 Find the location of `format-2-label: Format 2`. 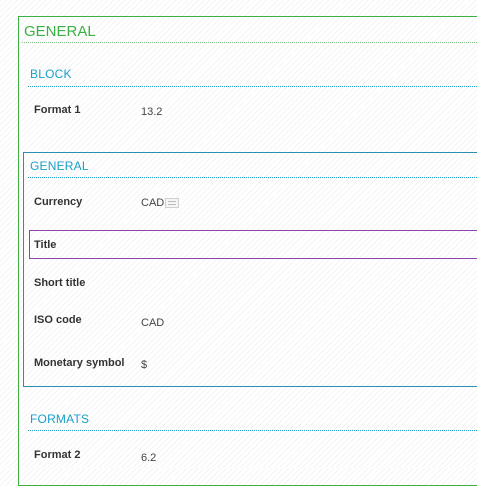

format-2-label: Format 2 is located at coordinates (57, 455).